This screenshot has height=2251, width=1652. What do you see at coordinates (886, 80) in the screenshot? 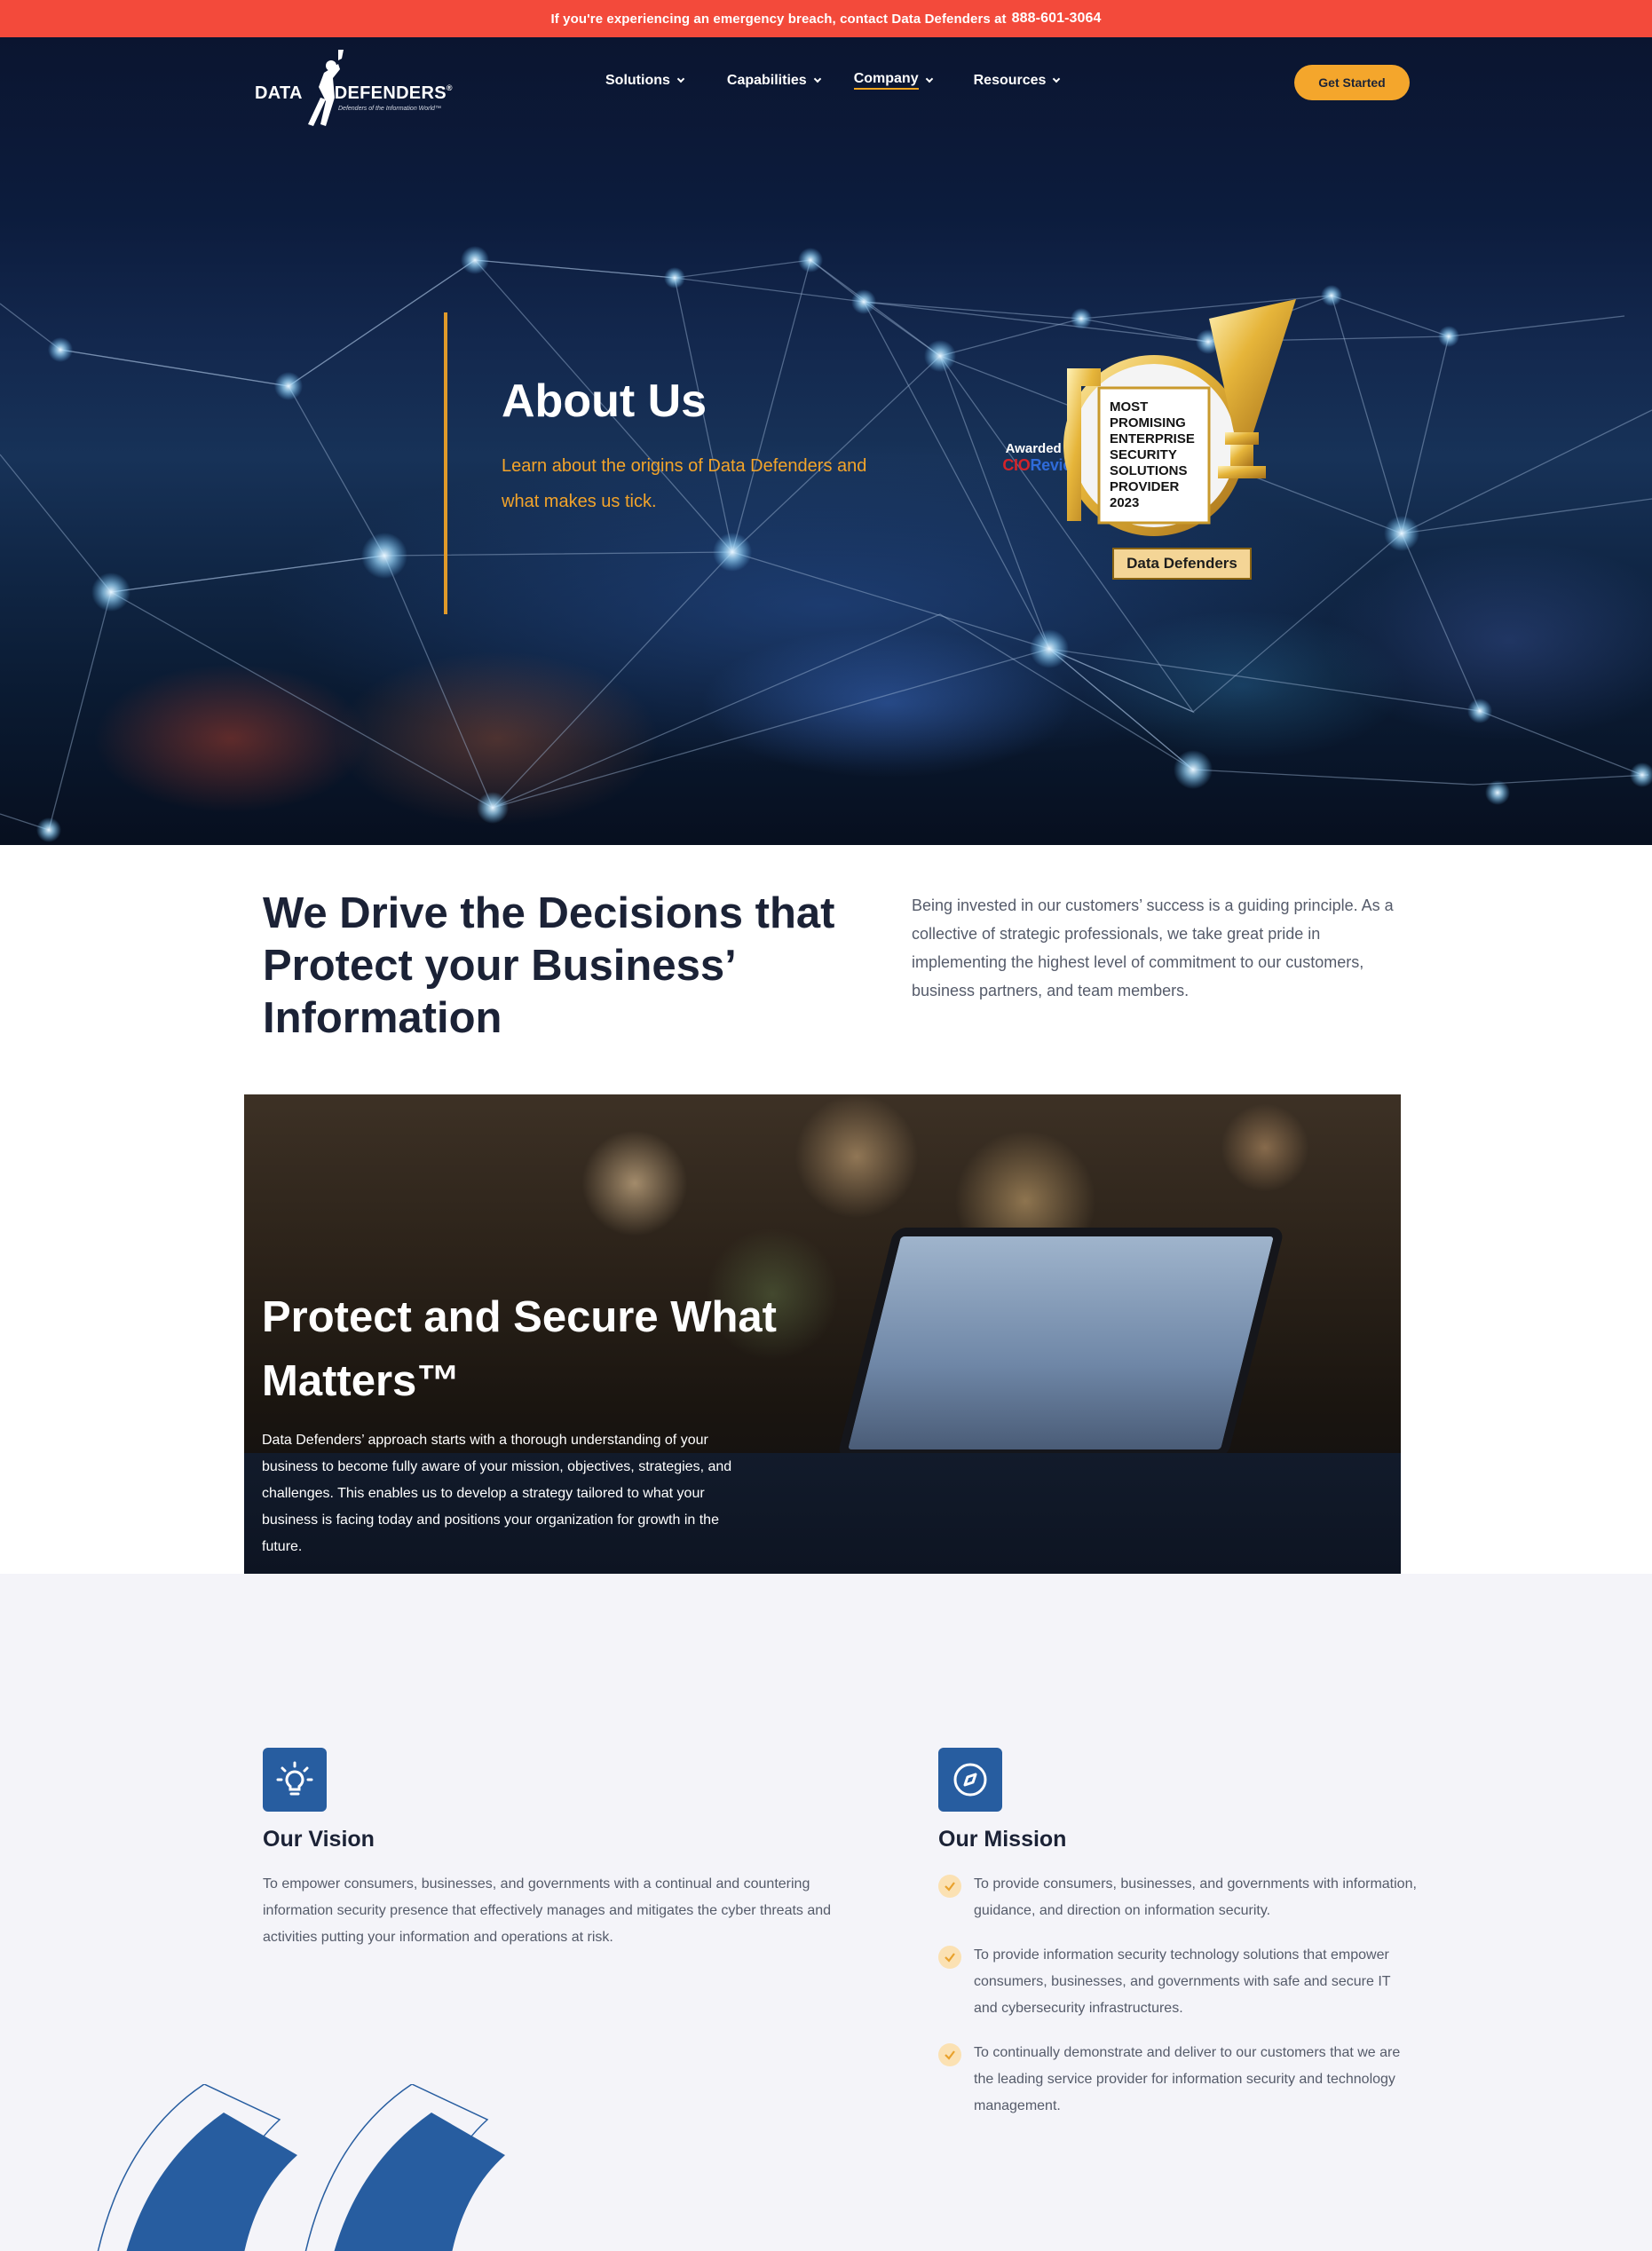
I see `nav-item-label: Company` at bounding box center [886, 80].